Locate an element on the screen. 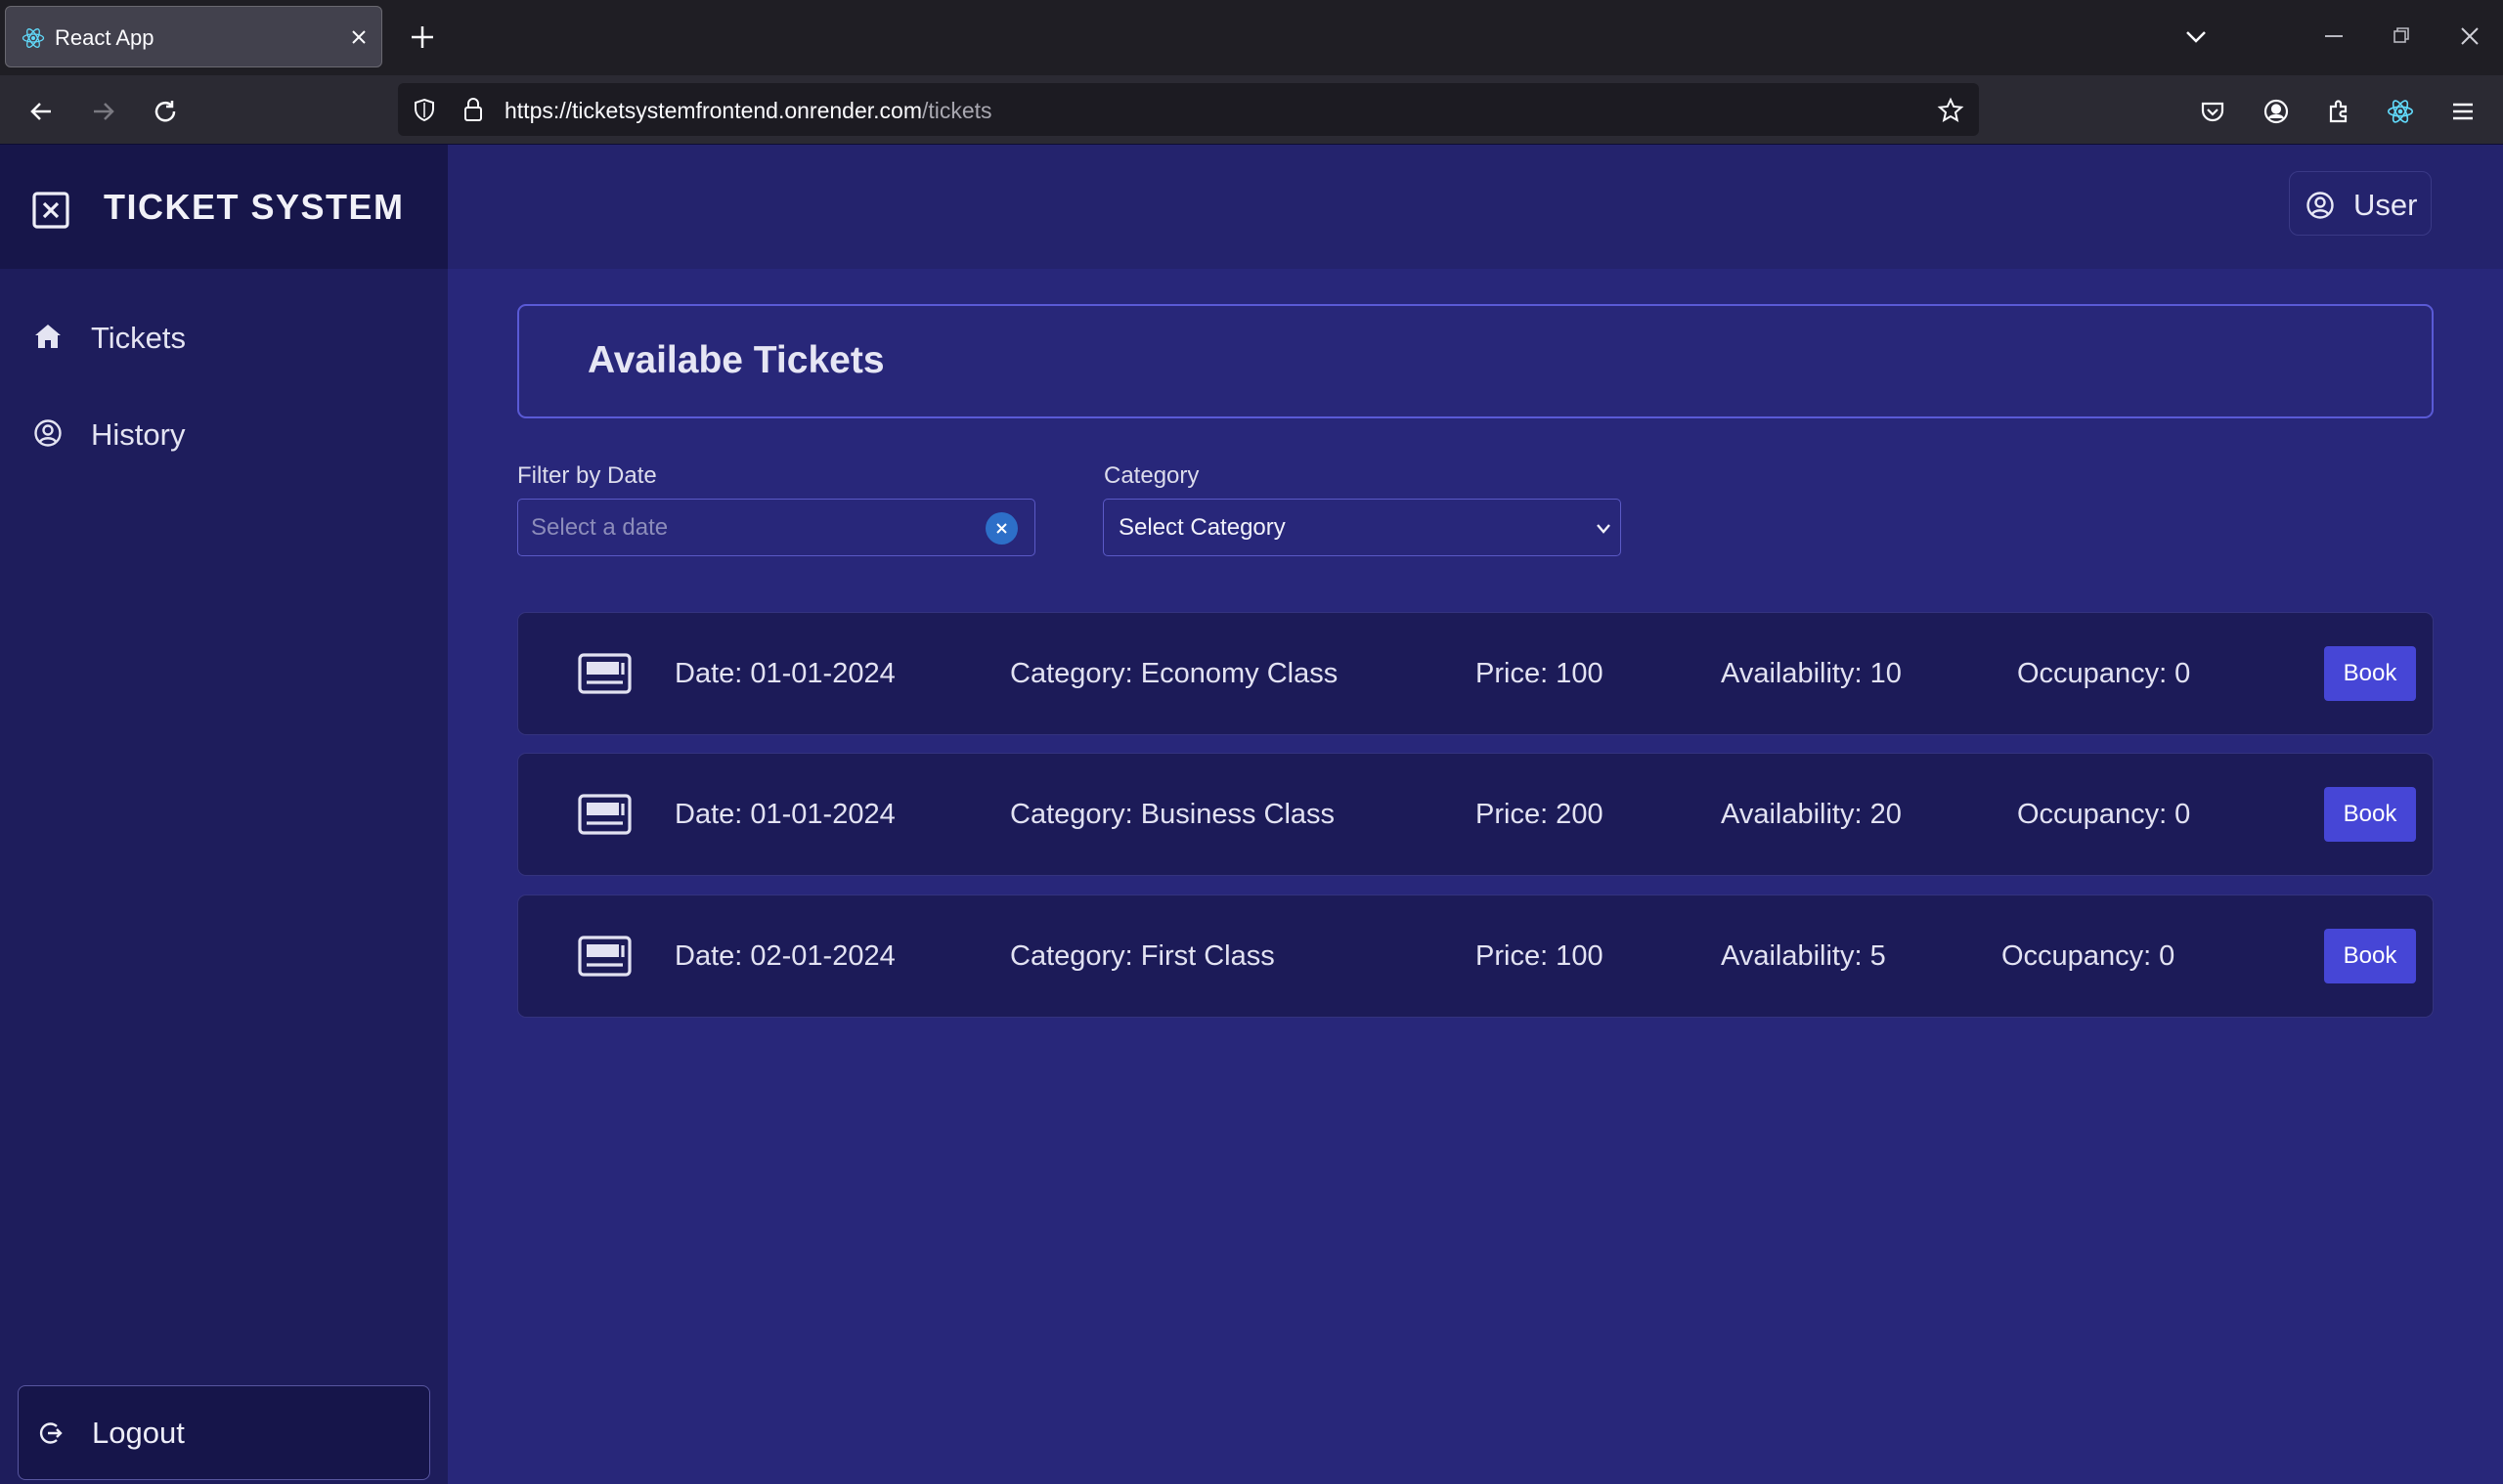 The width and height of the screenshot is (2503, 1484). back-arrow-icon is located at coordinates (41, 111).